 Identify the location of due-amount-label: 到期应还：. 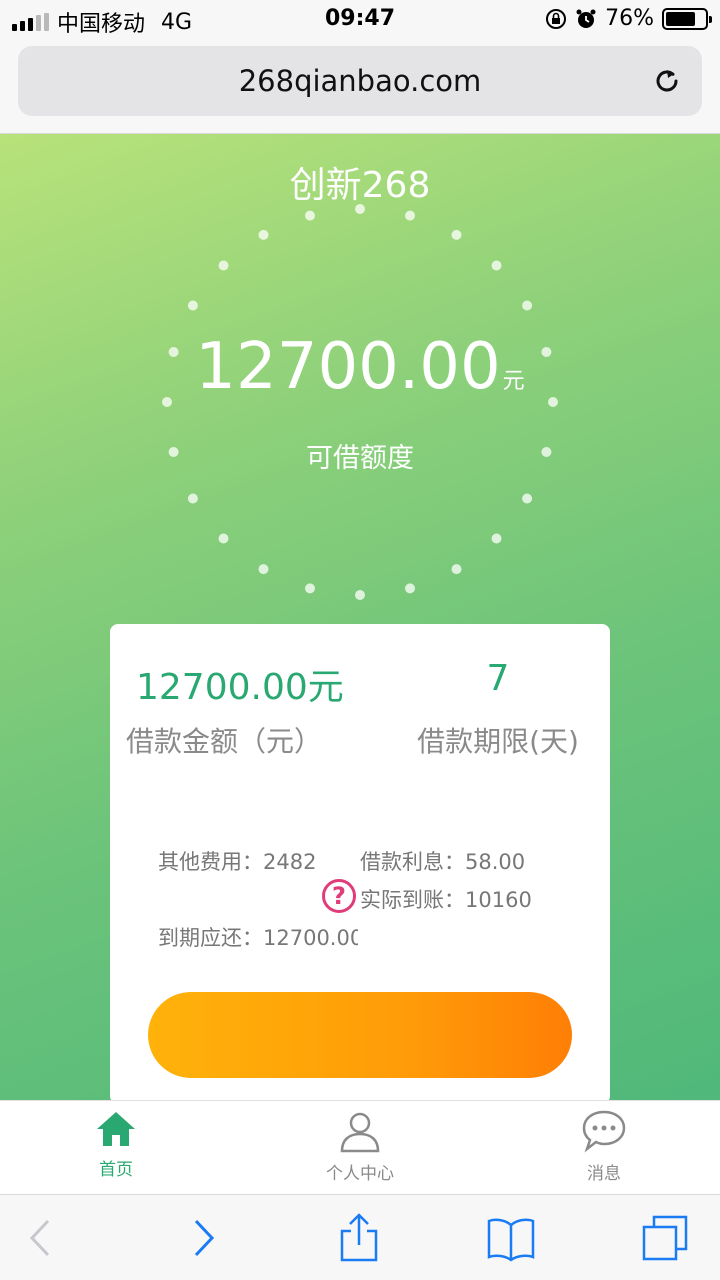
(210, 938).